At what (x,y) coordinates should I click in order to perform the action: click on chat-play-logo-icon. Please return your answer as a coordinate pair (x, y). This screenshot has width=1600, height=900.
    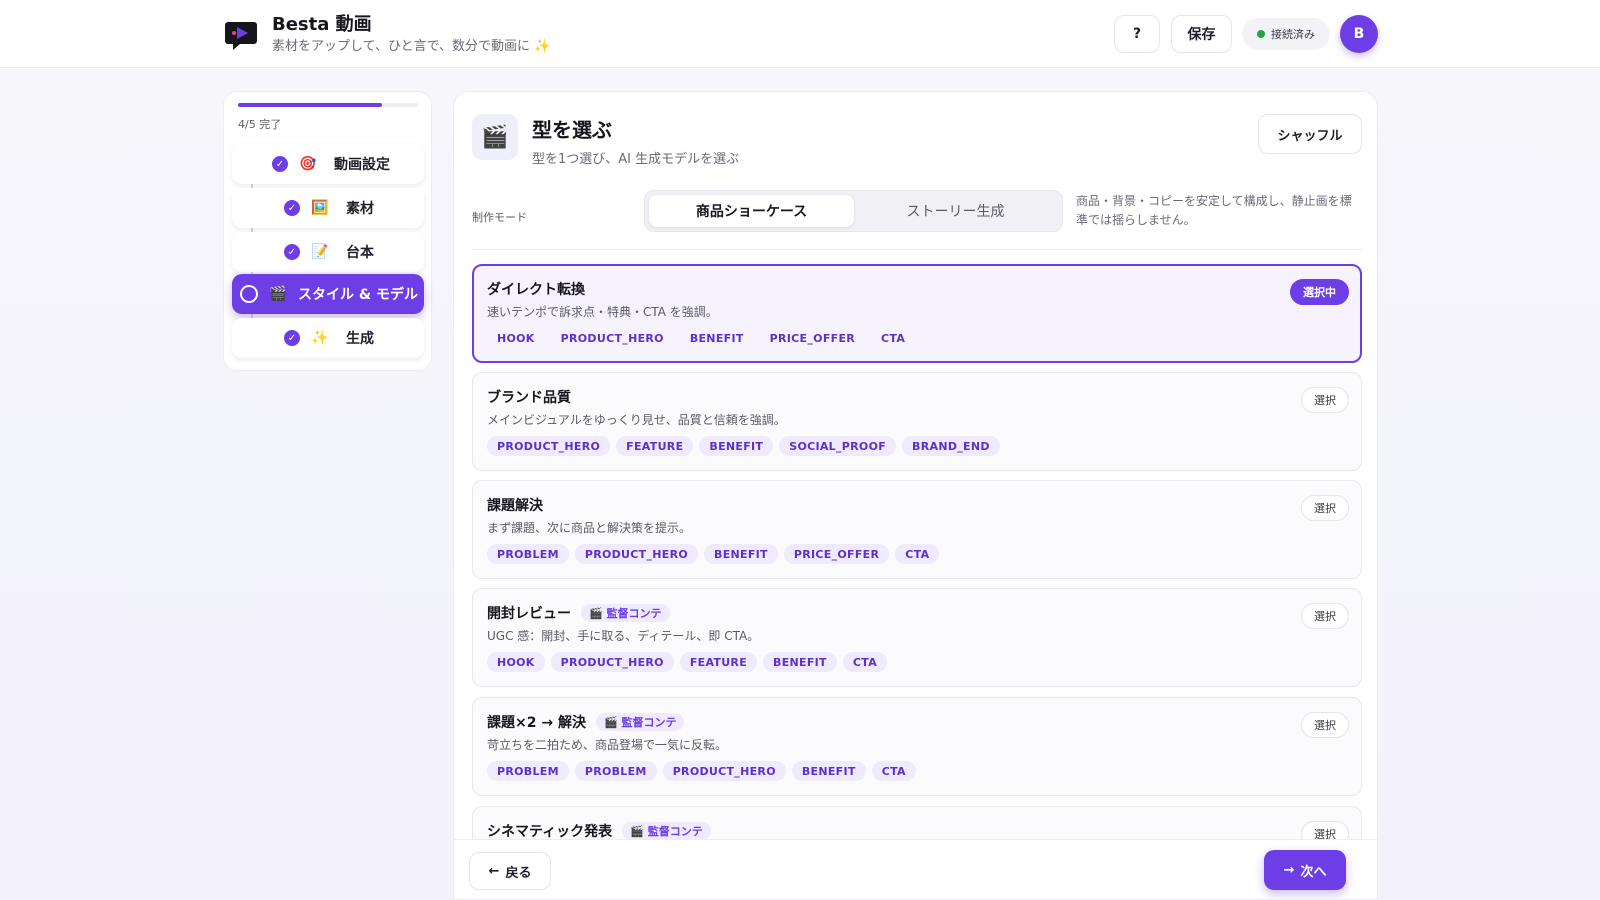
    Looking at the image, I should click on (241, 36).